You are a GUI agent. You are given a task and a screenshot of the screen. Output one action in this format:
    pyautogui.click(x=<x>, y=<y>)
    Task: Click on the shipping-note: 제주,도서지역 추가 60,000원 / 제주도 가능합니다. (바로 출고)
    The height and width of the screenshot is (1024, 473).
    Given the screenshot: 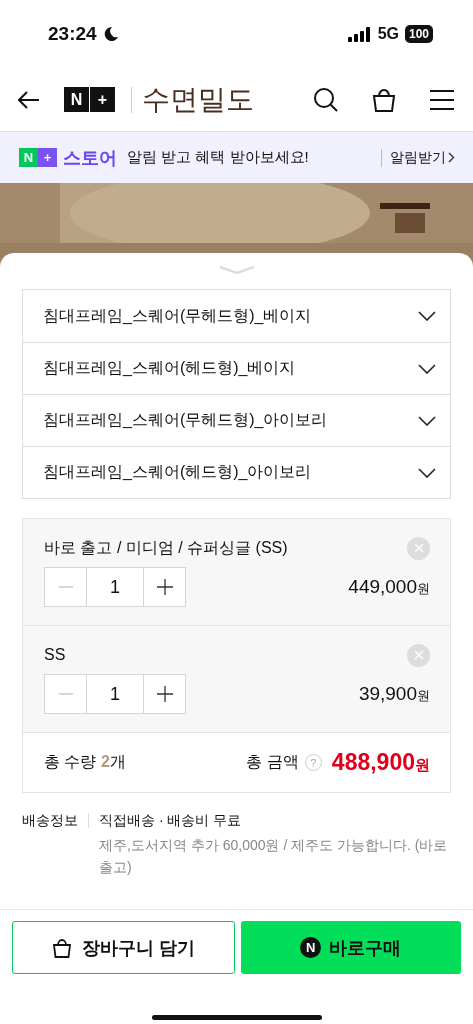 What is the action you would take?
    pyautogui.click(x=274, y=856)
    